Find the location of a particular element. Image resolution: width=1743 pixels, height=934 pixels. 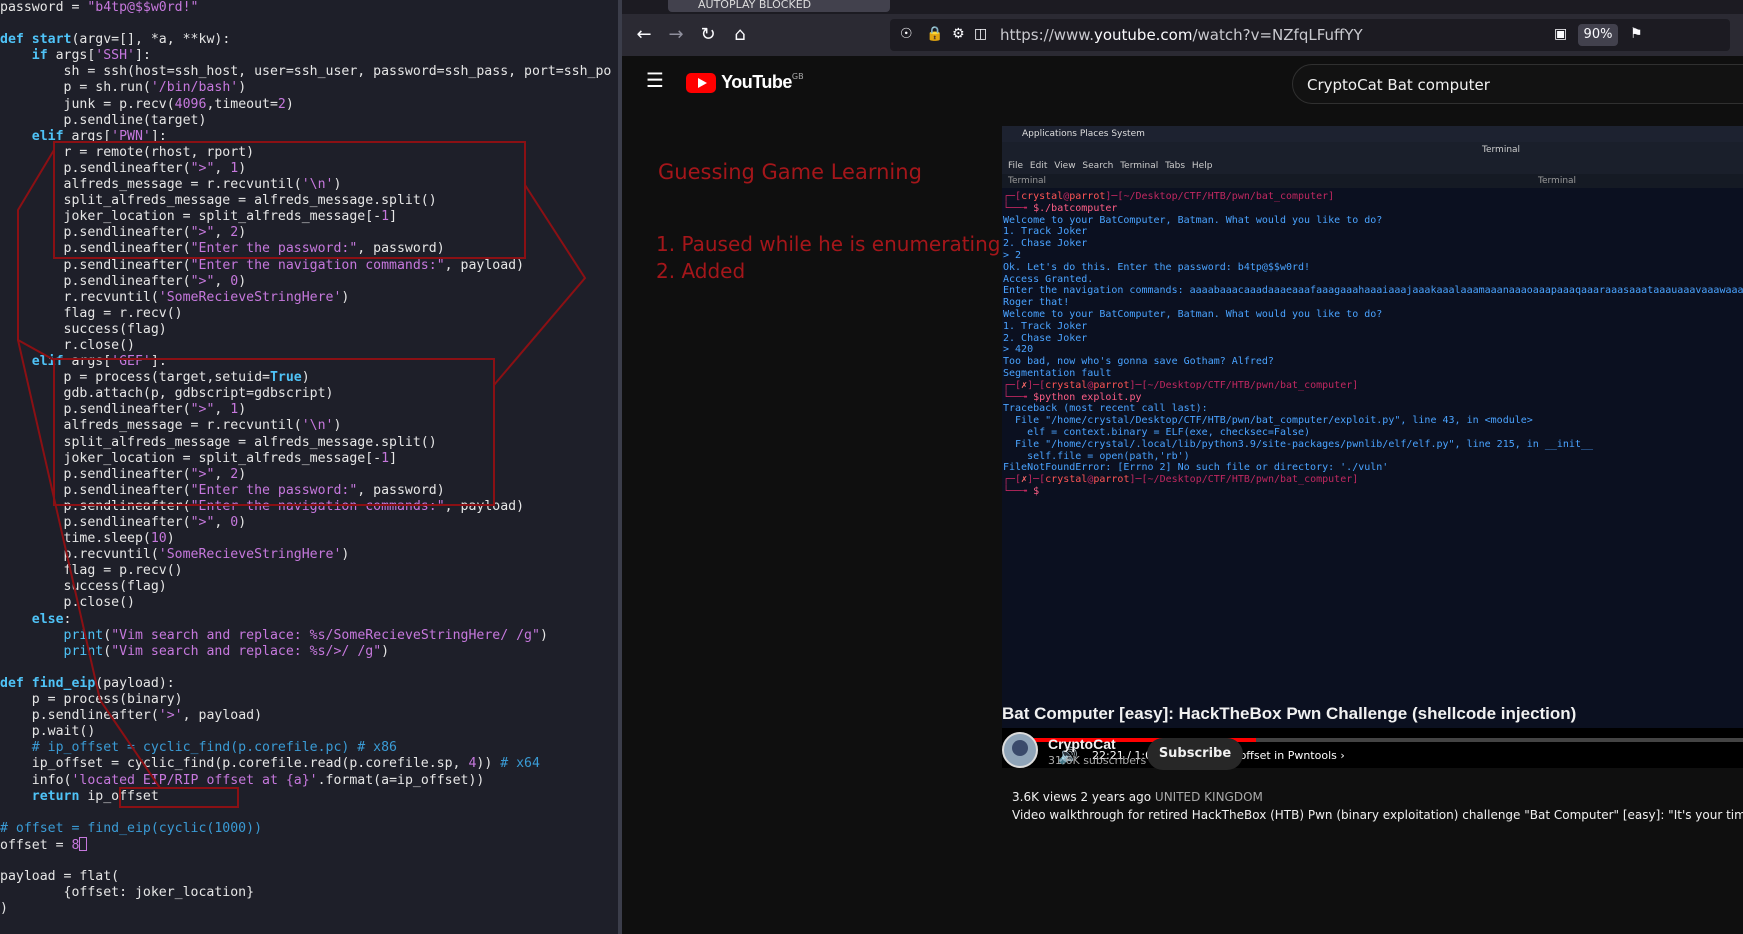

lock-icon: 🔒 is located at coordinates (934, 34).